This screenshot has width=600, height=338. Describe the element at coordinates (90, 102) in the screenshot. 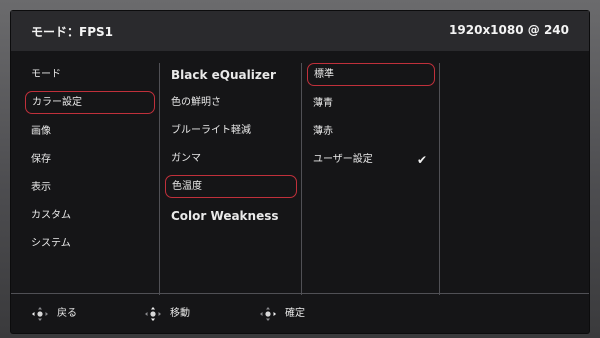

I see `menu-item-color-settings: カラー設定` at that location.